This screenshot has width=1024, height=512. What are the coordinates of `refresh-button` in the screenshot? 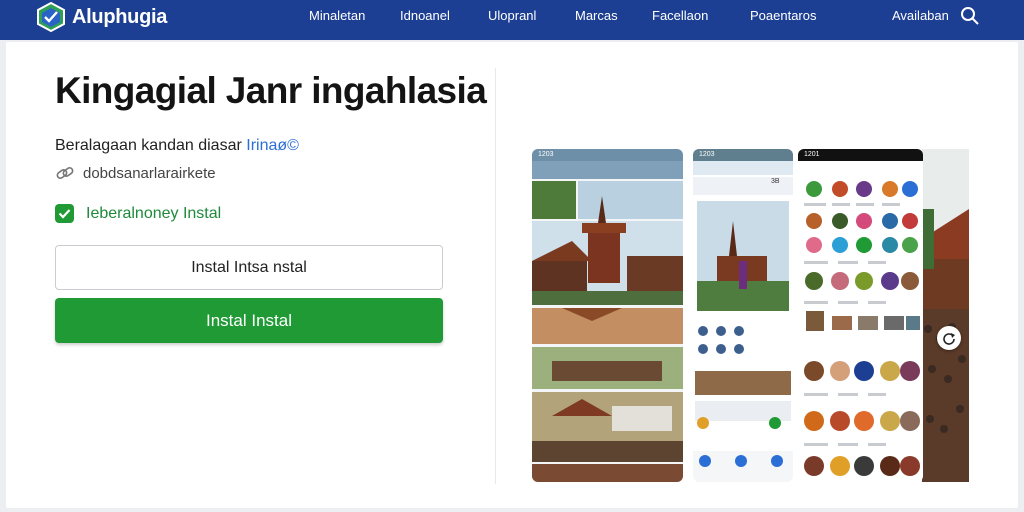 It's located at (949, 338).